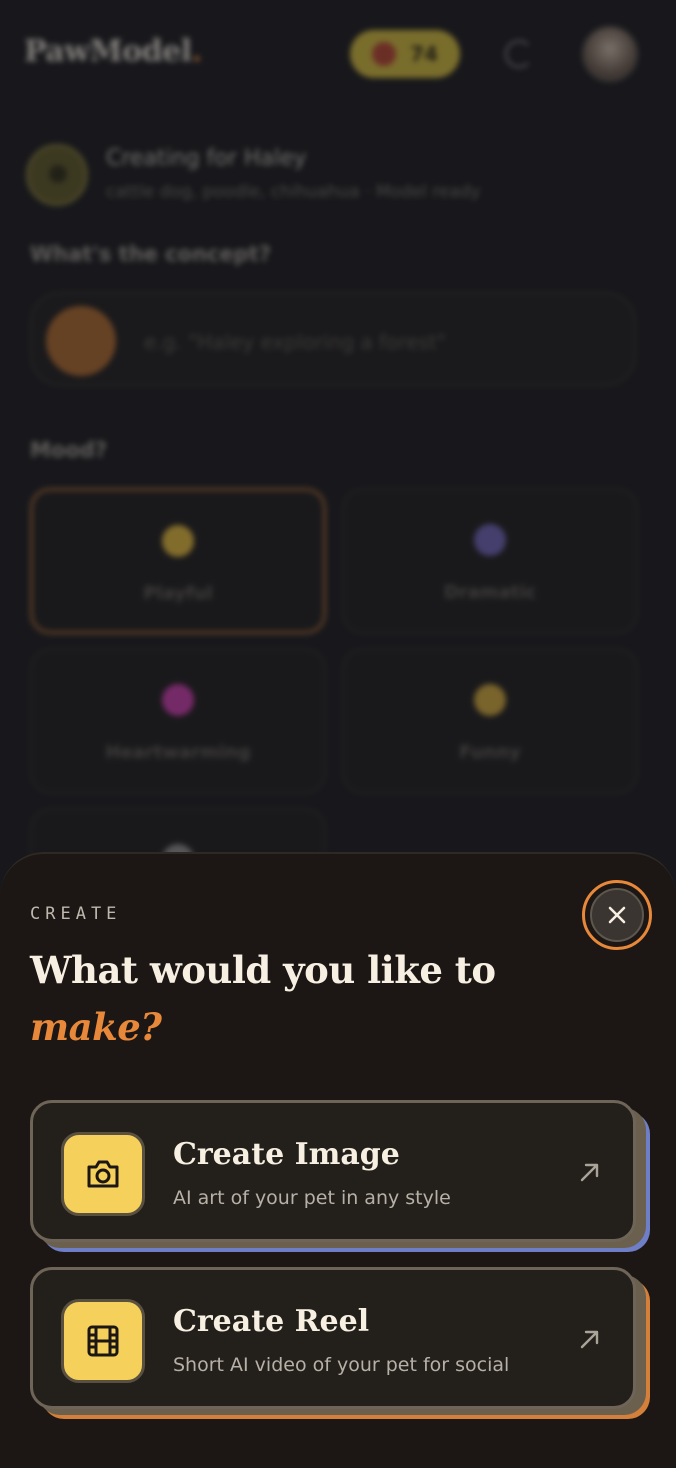  Describe the element at coordinates (108, 51) in the screenshot. I see `logo-text: PawModel` at that location.